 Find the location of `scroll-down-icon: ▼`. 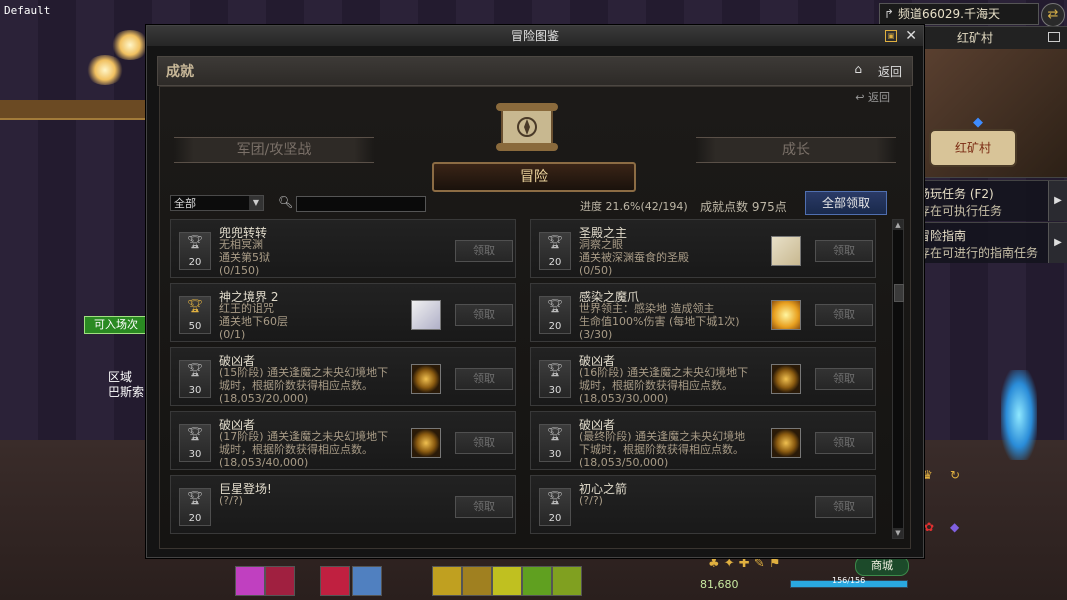

scroll-down-icon: ▼ is located at coordinates (898, 533).